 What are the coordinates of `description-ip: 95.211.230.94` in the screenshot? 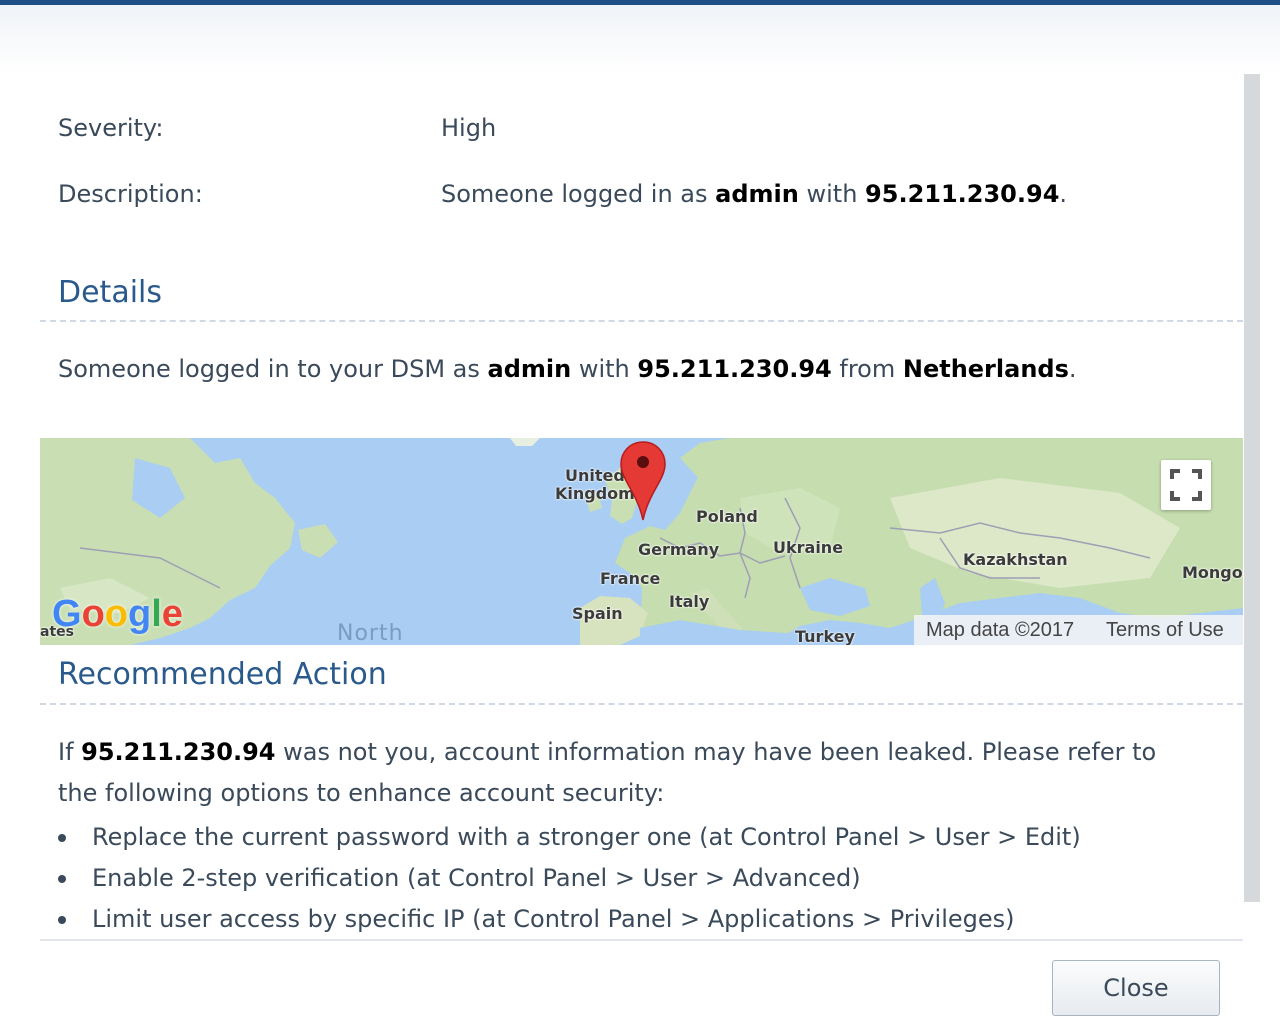 It's located at (962, 194).